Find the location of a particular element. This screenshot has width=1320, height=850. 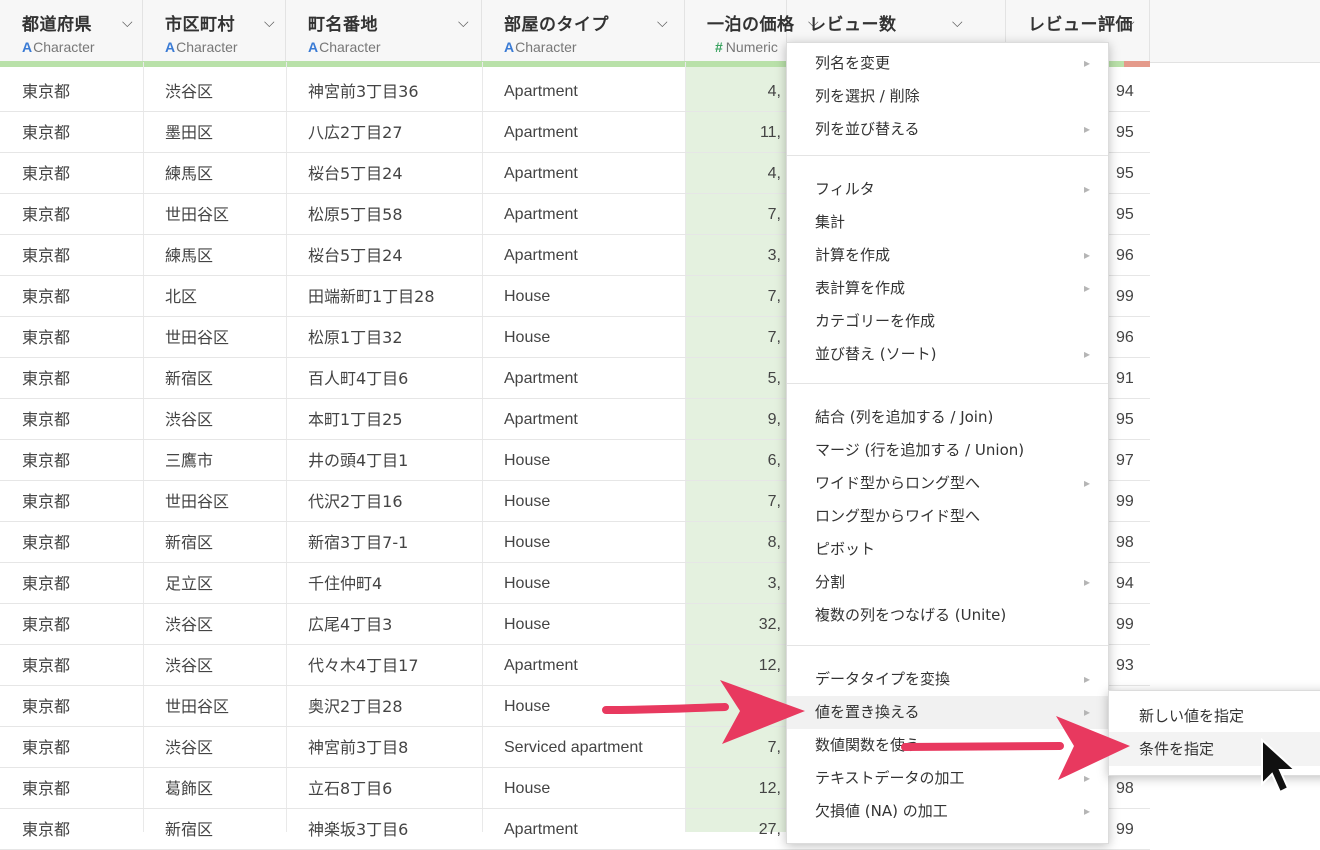

table-cell: 立石8丁目6 is located at coordinates (384, 788).